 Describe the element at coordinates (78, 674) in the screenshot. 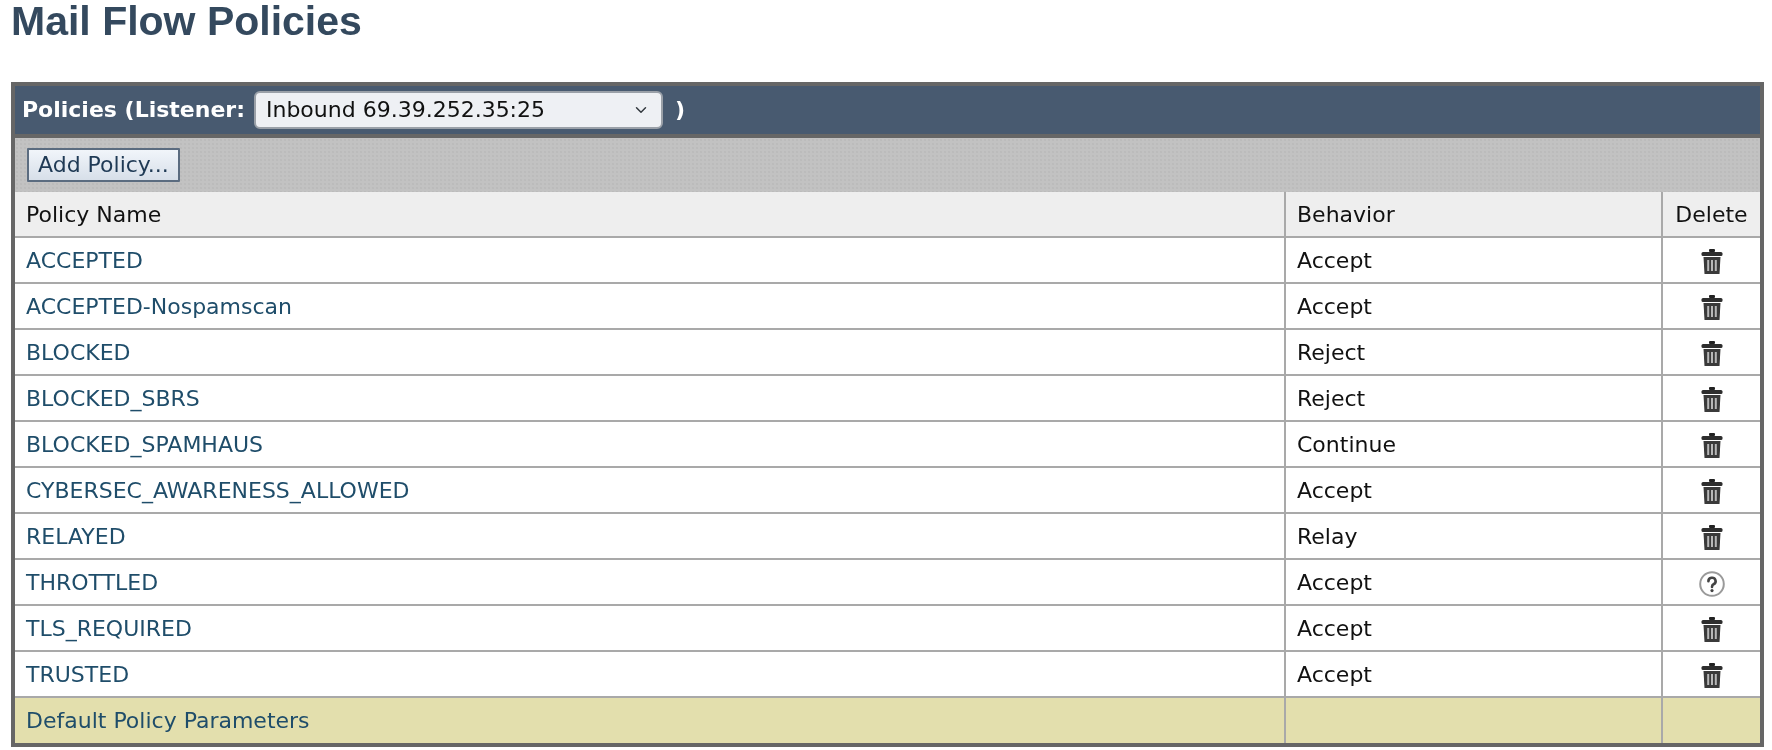

I see `policy-link: TRUSTED` at that location.